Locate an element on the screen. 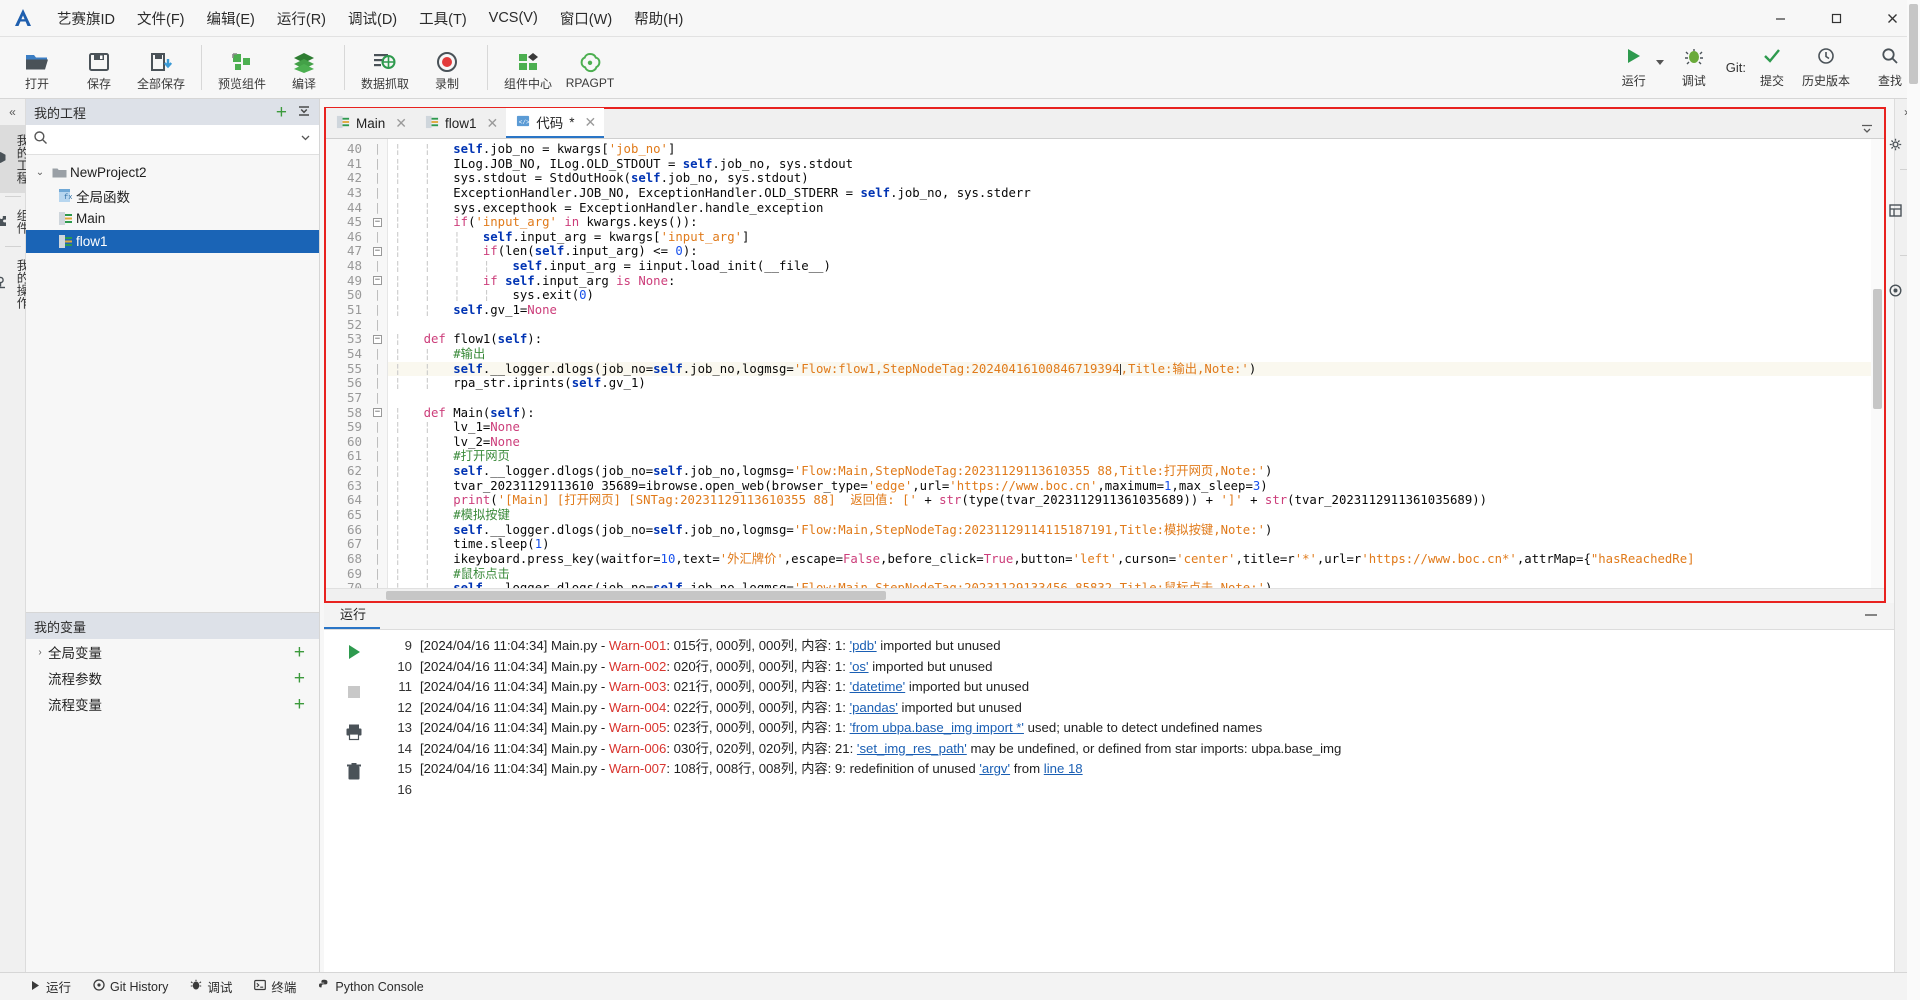 The width and height of the screenshot is (1920, 1000). add-global-variable-button: + is located at coordinates (299, 652).